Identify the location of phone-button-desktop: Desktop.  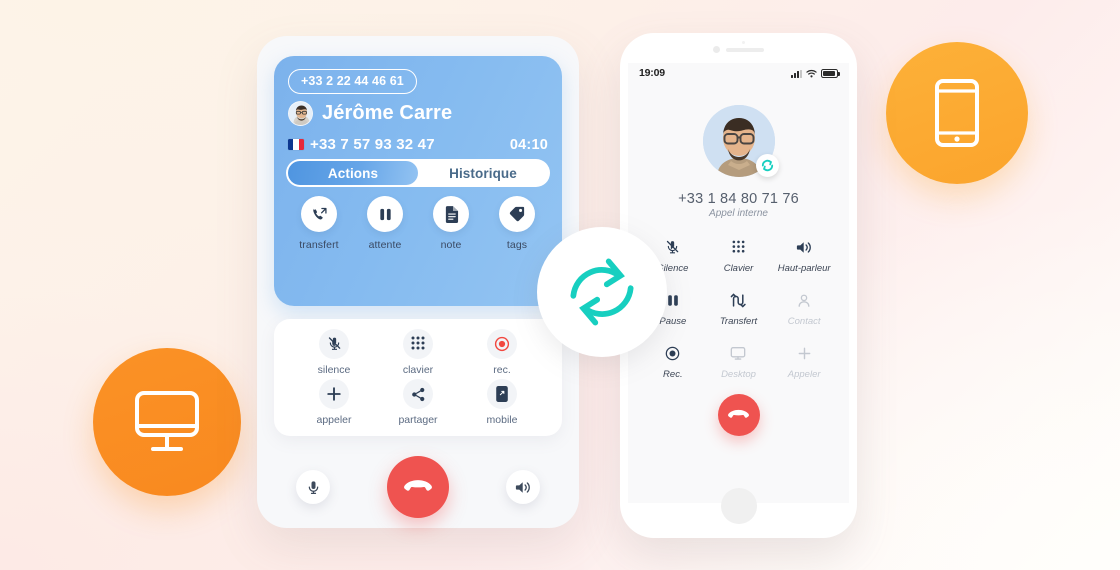
(739, 361).